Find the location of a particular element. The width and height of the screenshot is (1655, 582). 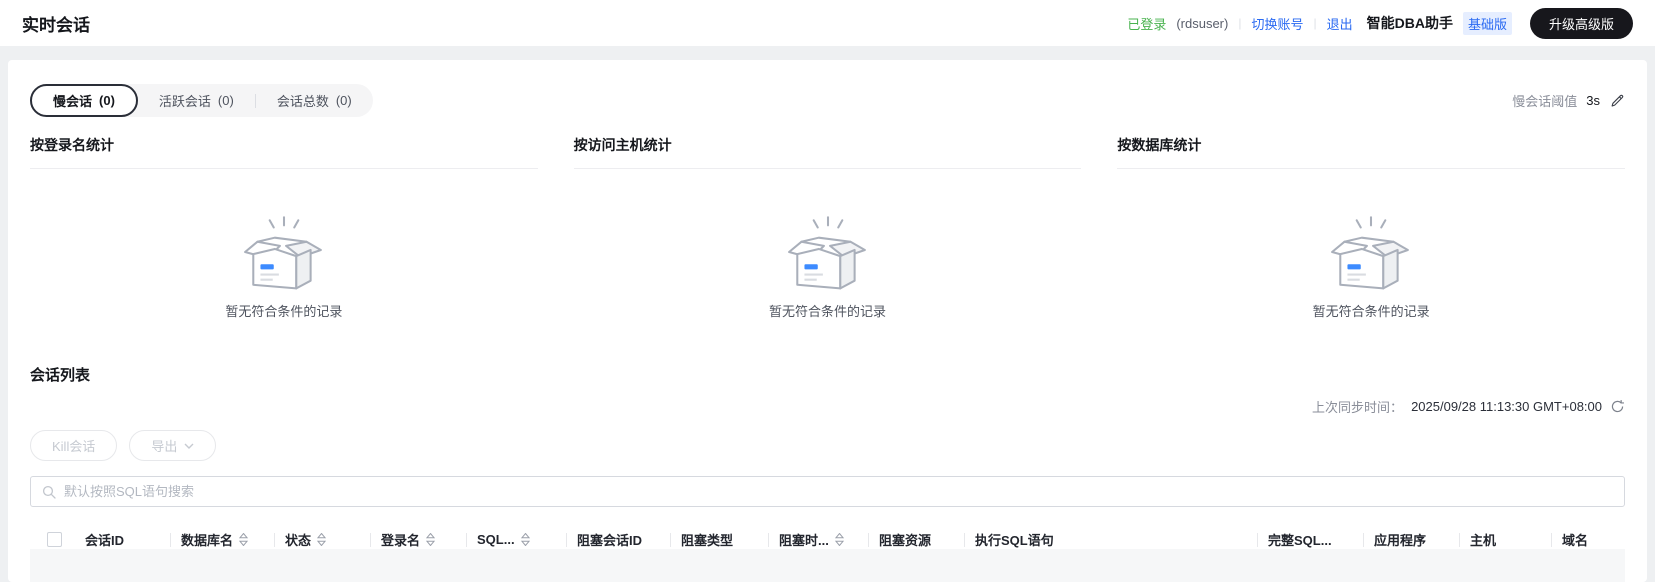

threshold-label: 慢会话阈值 is located at coordinates (1545, 101).